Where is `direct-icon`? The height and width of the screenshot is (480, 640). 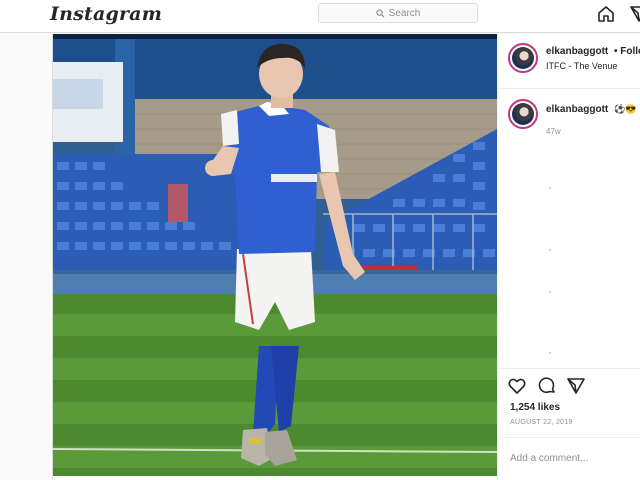 direct-icon is located at coordinates (634, 14).